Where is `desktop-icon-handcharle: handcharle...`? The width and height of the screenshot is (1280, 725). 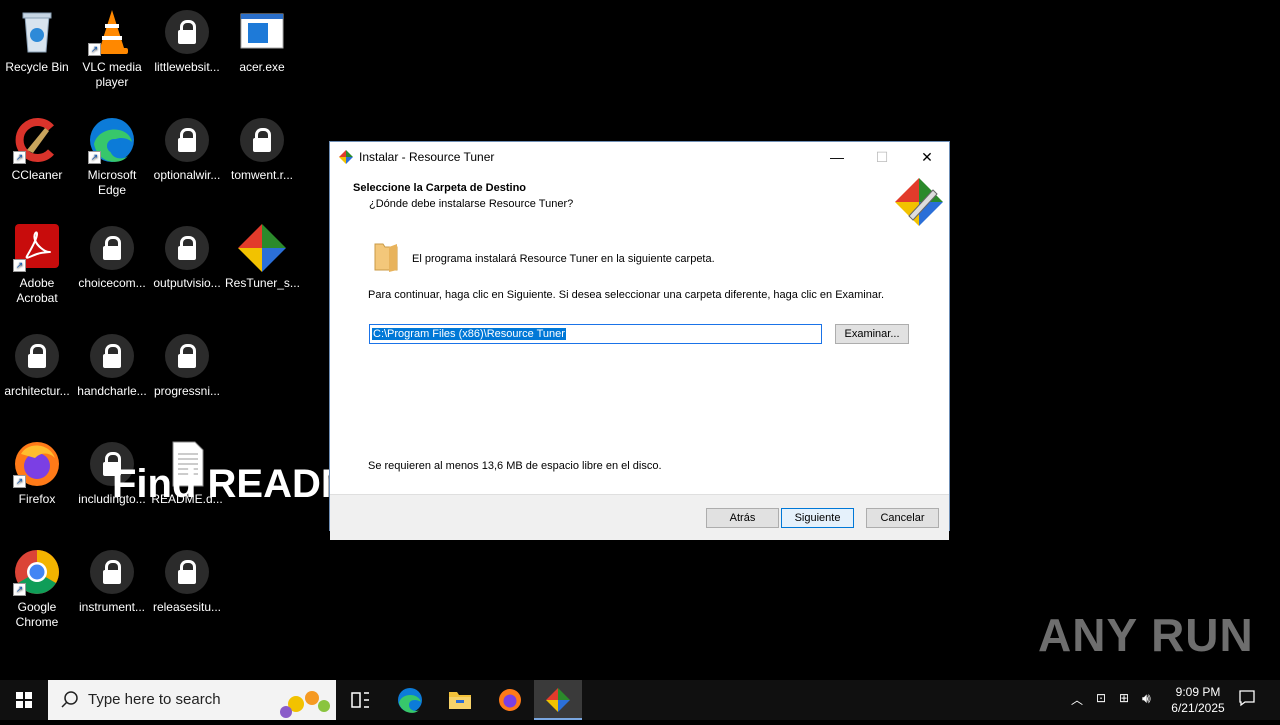 desktop-icon-handcharle: handcharle... is located at coordinates (112, 365).